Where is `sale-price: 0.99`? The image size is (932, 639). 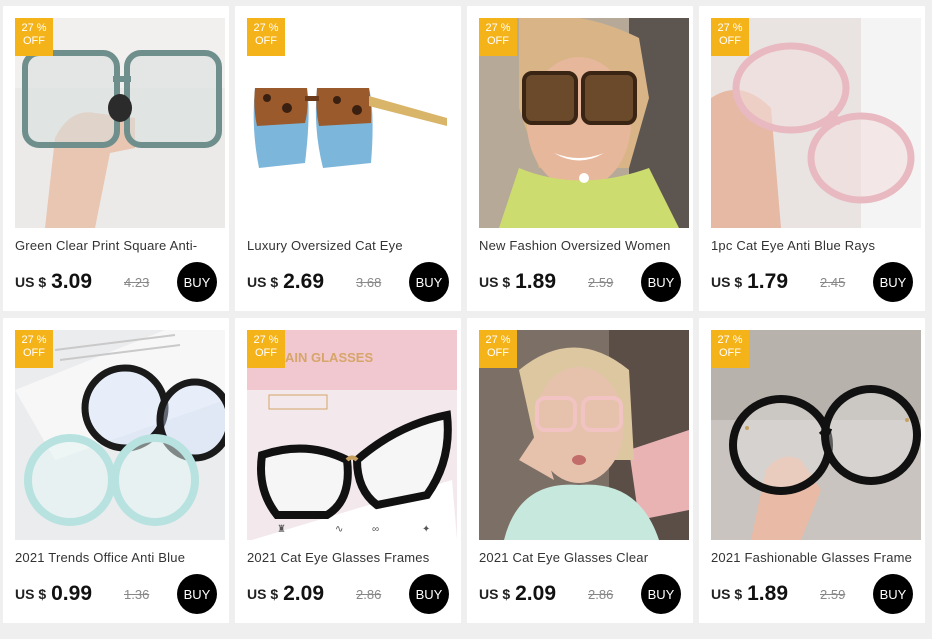 sale-price: 0.99 is located at coordinates (71, 593).